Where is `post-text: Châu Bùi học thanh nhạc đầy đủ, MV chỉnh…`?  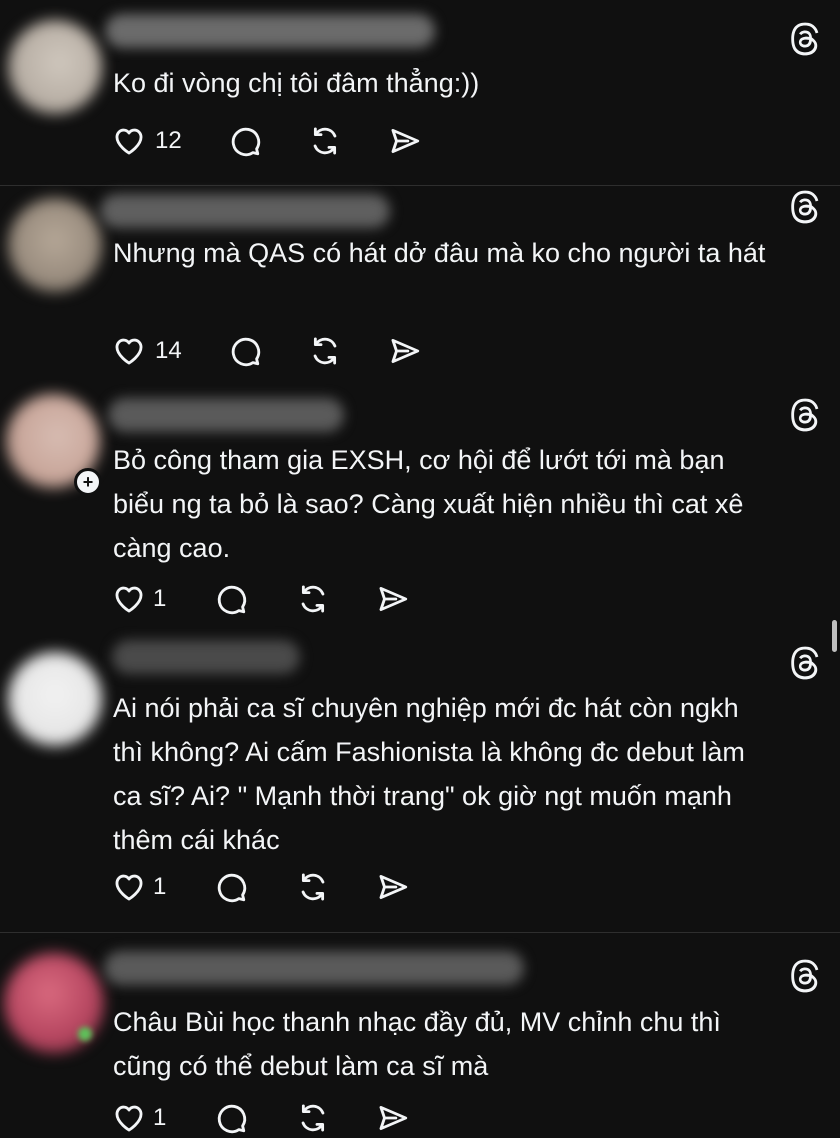 post-text: Châu Bùi học thanh nhạc đầy đủ, MV chỉnh… is located at coordinates (417, 1044).